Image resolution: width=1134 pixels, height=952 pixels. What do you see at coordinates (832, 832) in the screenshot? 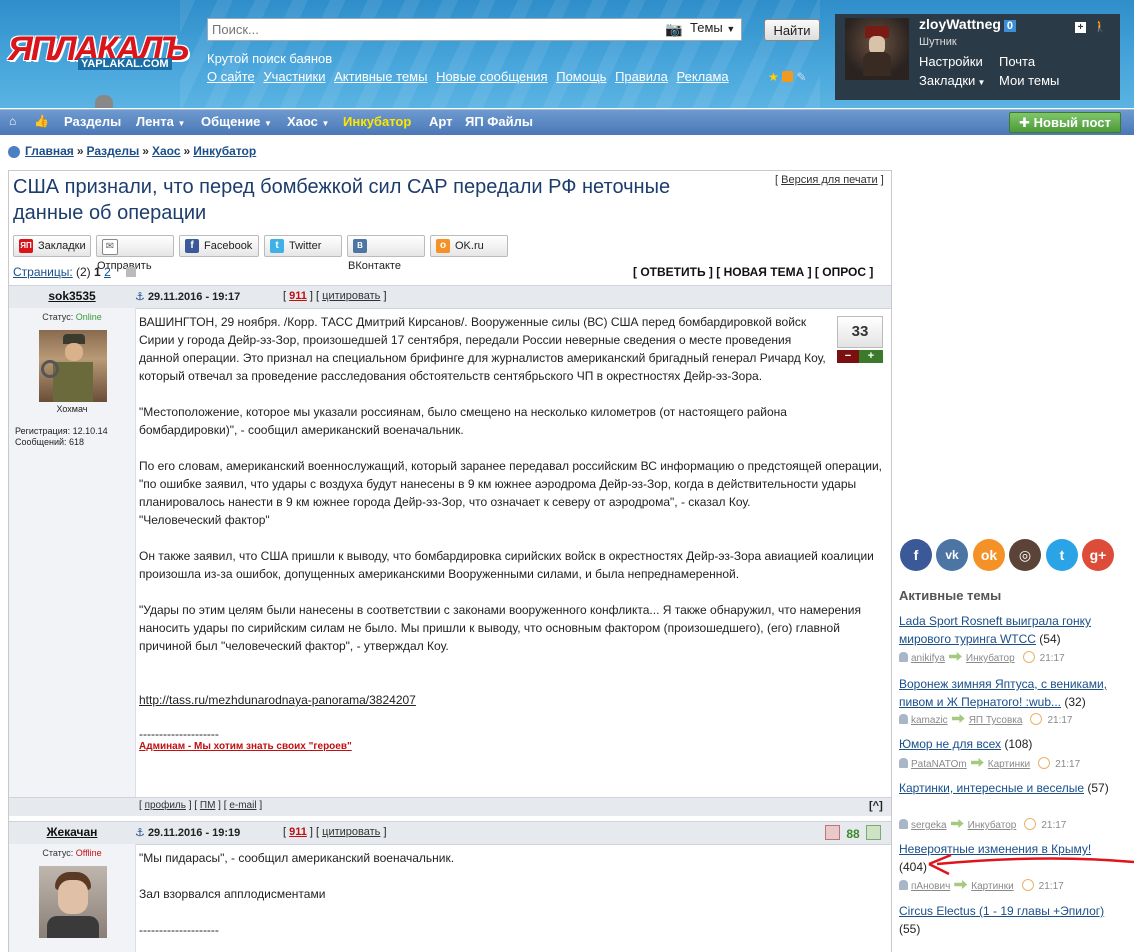
I see `rate-down-icon` at bounding box center [832, 832].